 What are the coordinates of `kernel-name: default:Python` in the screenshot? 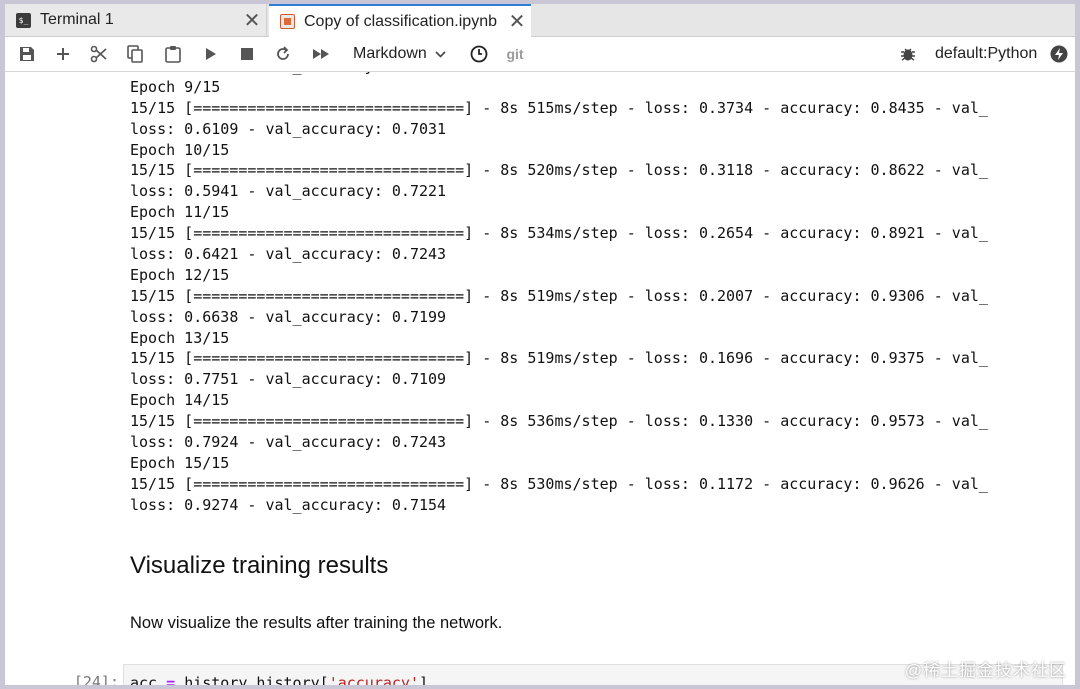 It's located at (990, 54).